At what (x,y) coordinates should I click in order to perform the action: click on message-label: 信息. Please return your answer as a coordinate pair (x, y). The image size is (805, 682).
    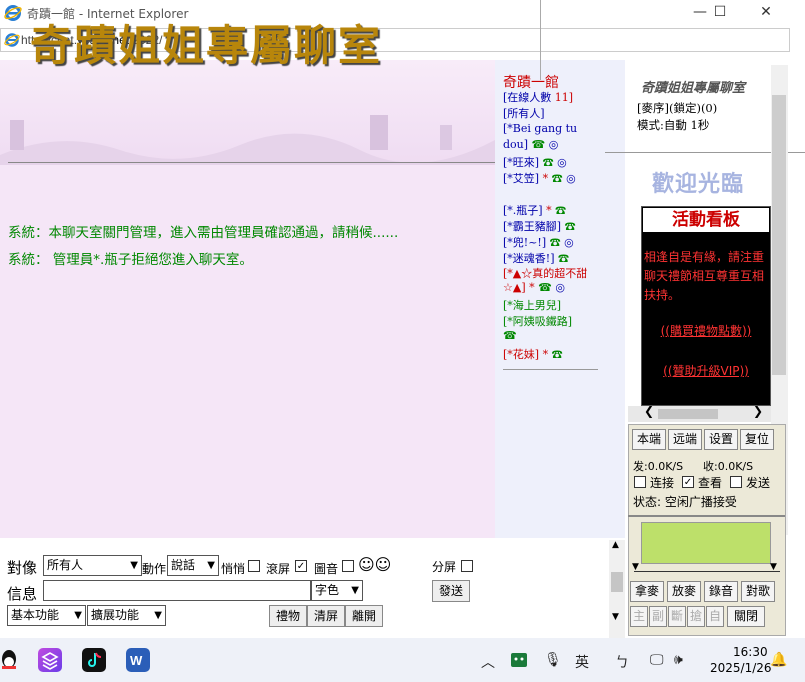
    Looking at the image, I should click on (22, 594).